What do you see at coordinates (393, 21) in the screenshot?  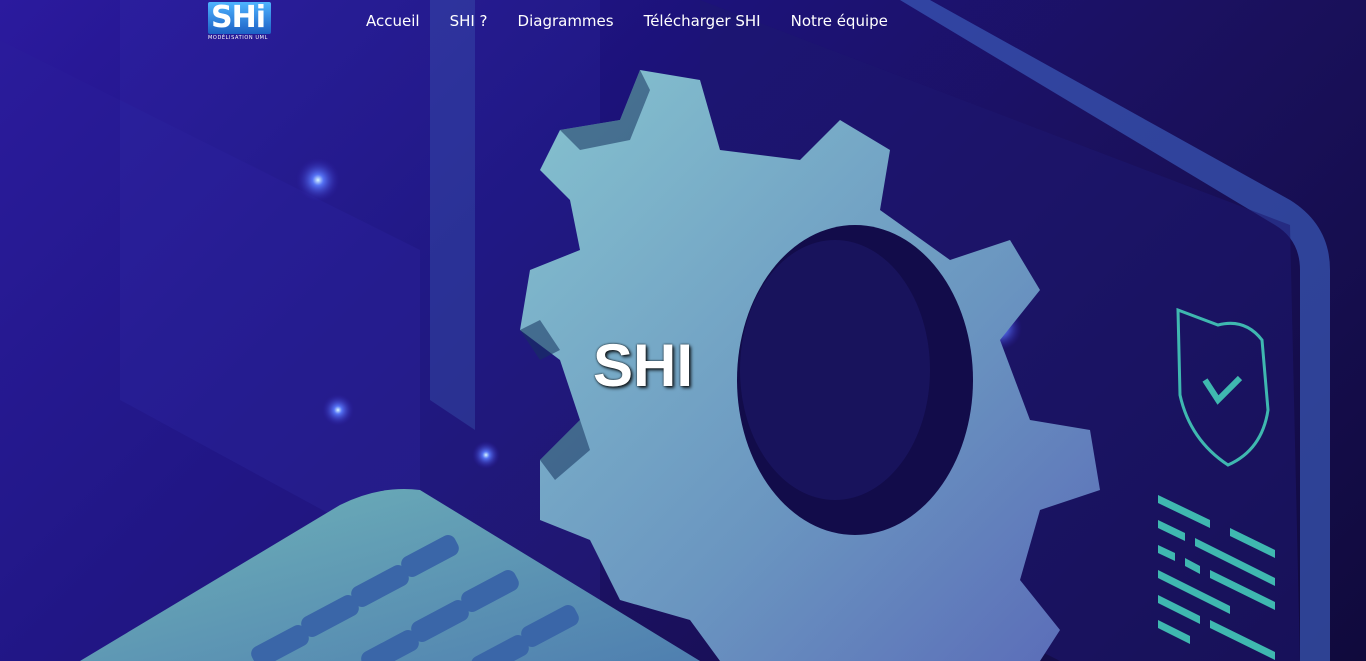 I see `nav-item-accueil: Accueil` at bounding box center [393, 21].